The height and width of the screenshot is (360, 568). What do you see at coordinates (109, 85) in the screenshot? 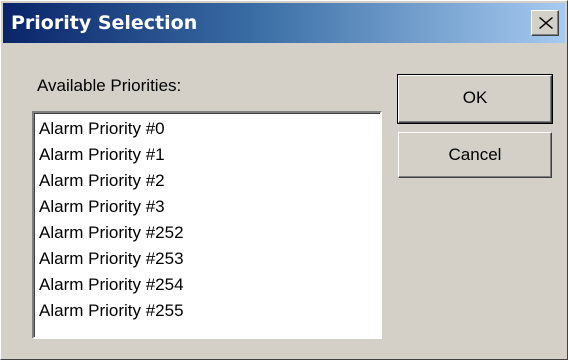
I see `available-priorities-label: Available Priorities:` at bounding box center [109, 85].